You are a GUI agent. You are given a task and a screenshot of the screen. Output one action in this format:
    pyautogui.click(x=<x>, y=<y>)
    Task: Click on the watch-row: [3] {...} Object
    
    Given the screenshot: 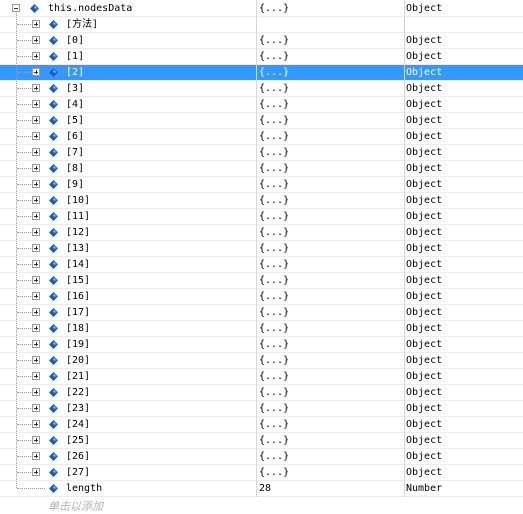 What is the action you would take?
    pyautogui.click(x=261, y=89)
    